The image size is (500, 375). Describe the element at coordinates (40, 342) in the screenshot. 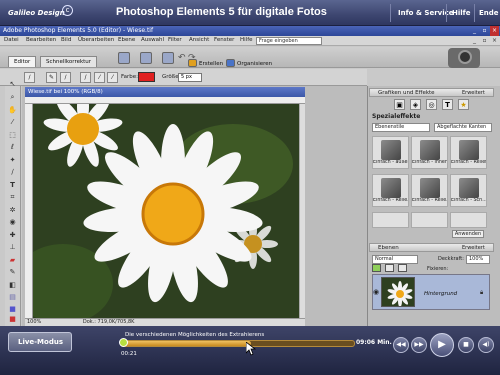

I see `live-mode-button: Live-Modus` at that location.